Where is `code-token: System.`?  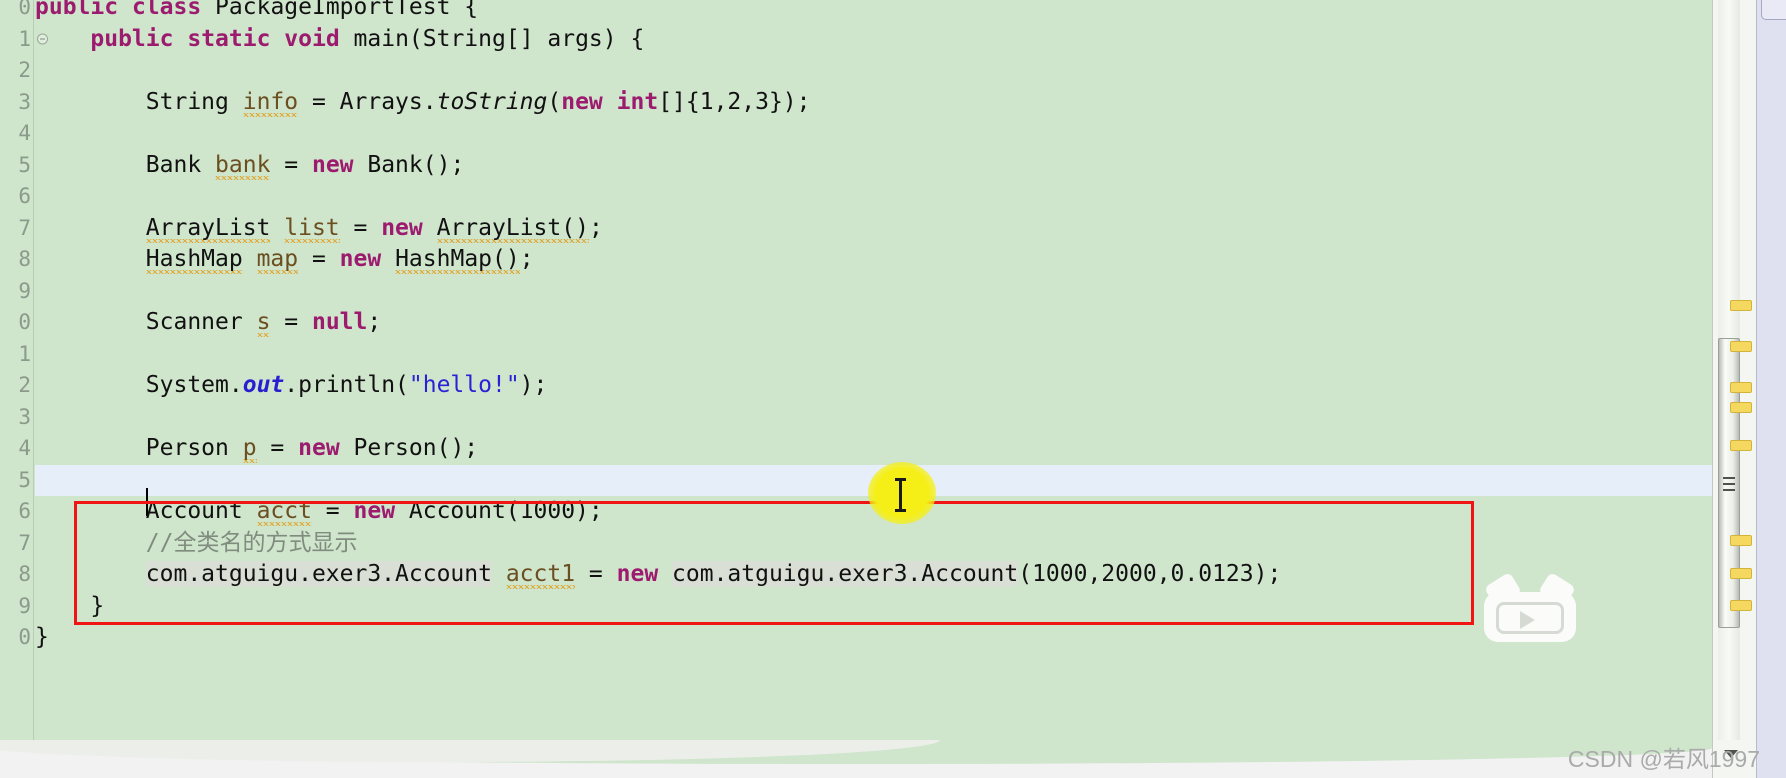
code-token: System. is located at coordinates (194, 385).